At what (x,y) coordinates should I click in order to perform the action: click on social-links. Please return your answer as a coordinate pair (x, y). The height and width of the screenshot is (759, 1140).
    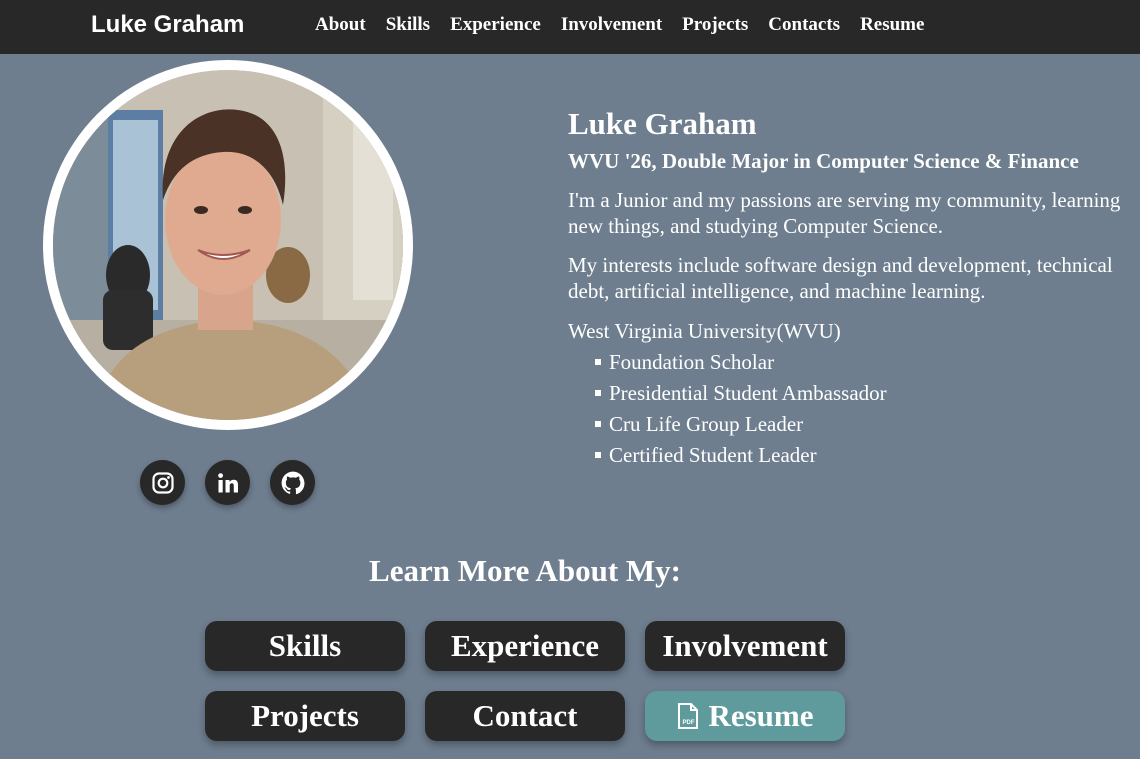
    Looking at the image, I should click on (227, 482).